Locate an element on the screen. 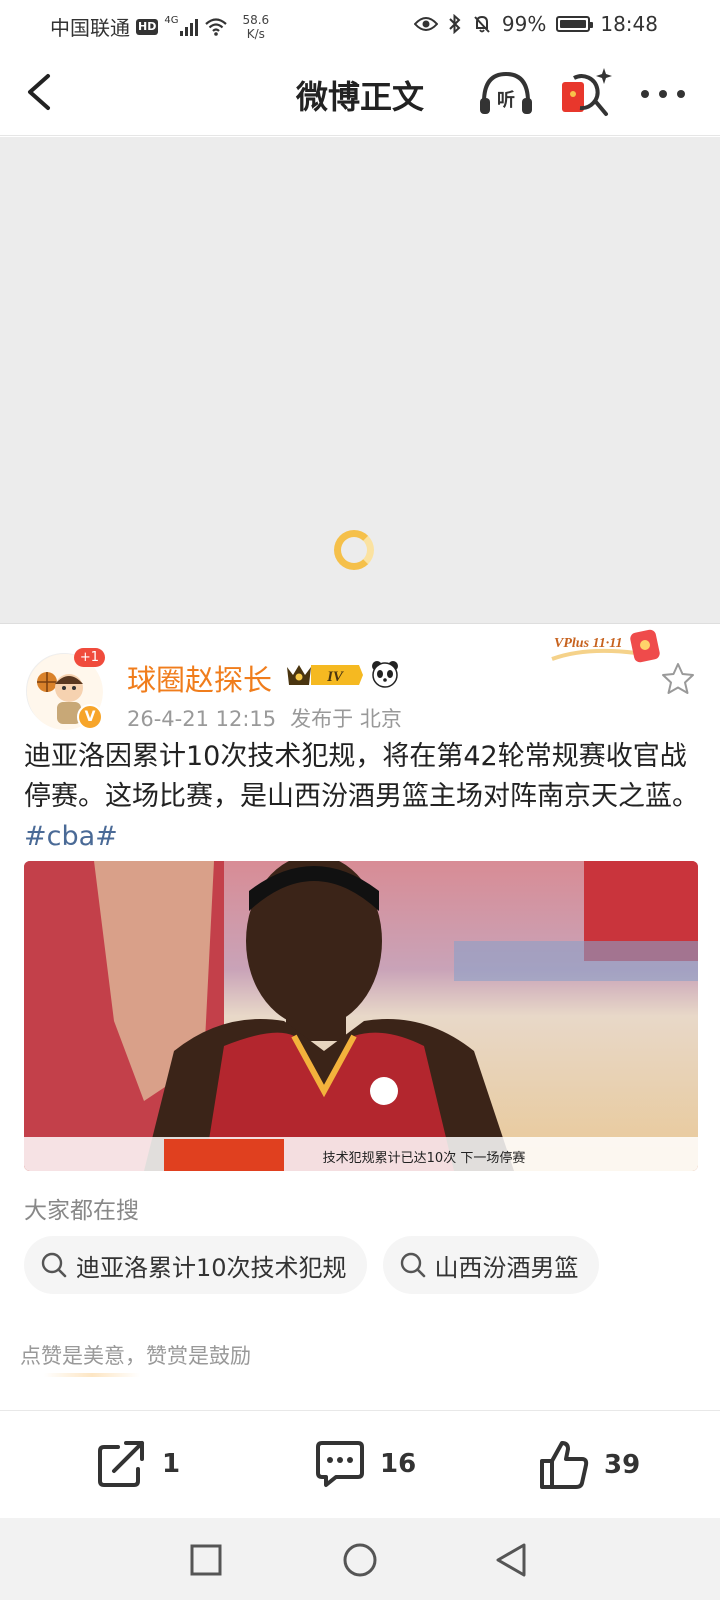 This screenshot has width=720, height=1600. more-button is located at coordinates (663, 94).